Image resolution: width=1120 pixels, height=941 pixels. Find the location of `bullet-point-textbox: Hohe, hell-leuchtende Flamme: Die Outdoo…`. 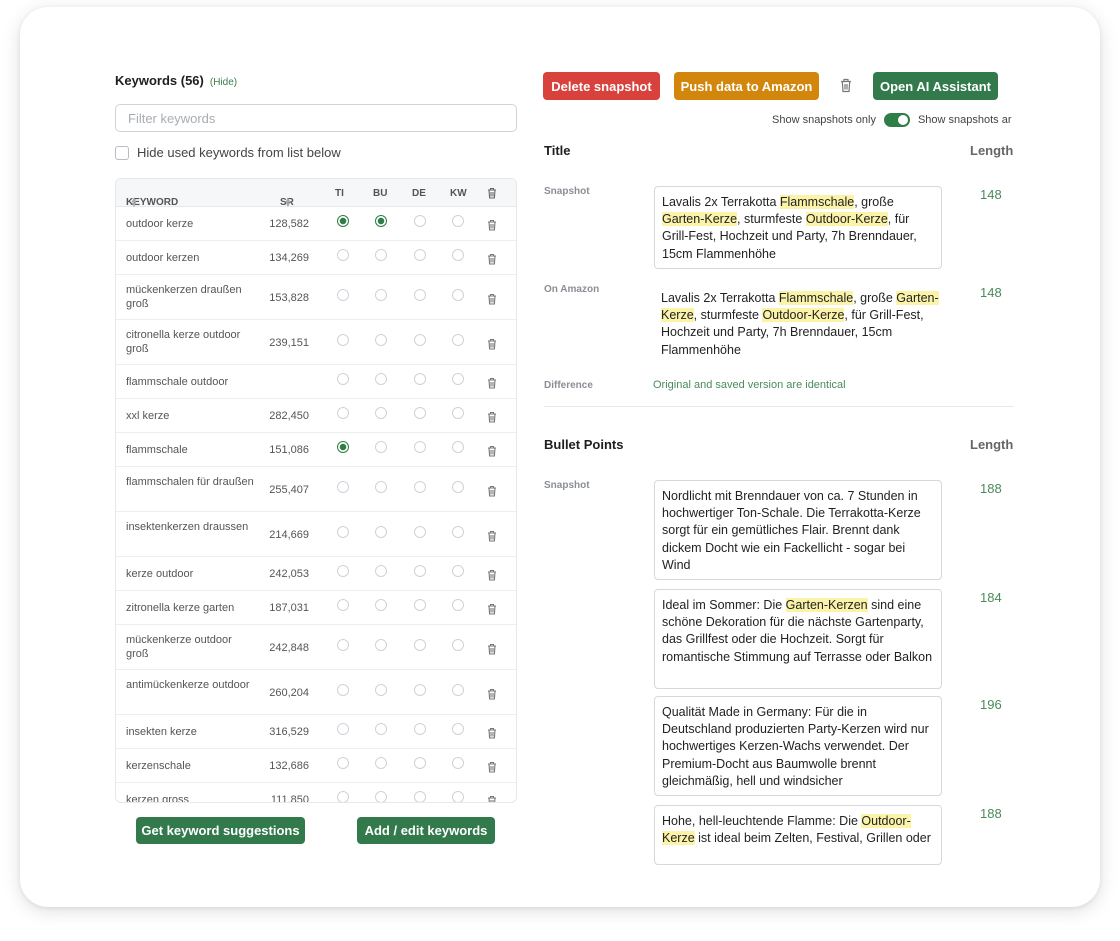

bullet-point-textbox: Hohe, hell-leuchtende Flamme: Die Outdoo… is located at coordinates (798, 835).